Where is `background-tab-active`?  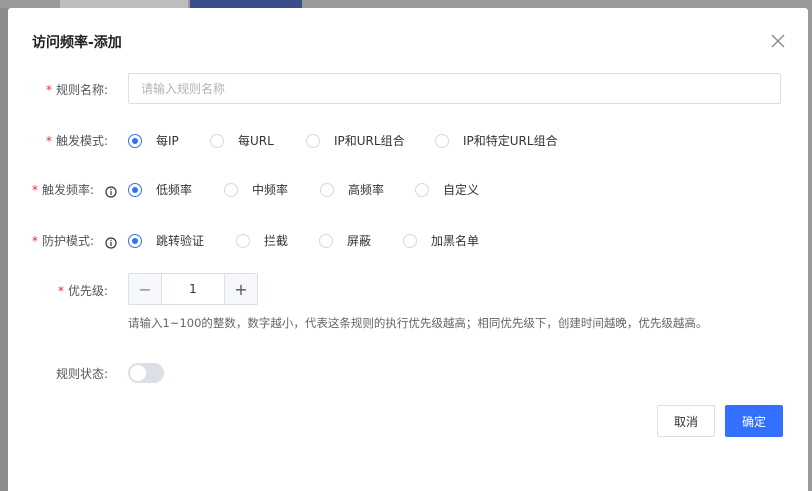
background-tab-active is located at coordinates (246, 4).